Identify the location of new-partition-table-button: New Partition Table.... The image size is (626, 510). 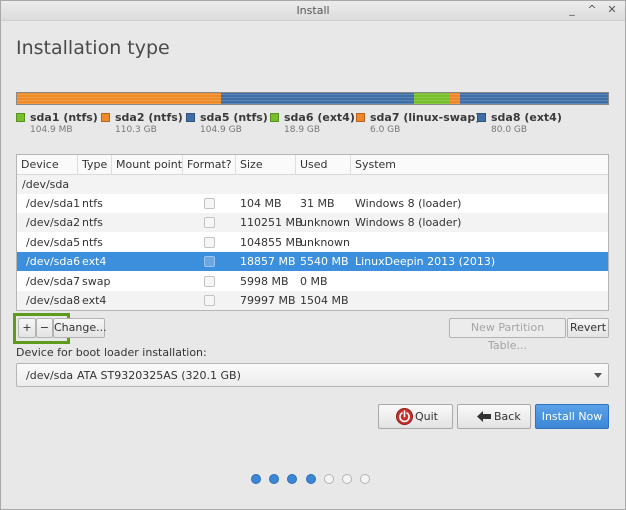
(507, 335).